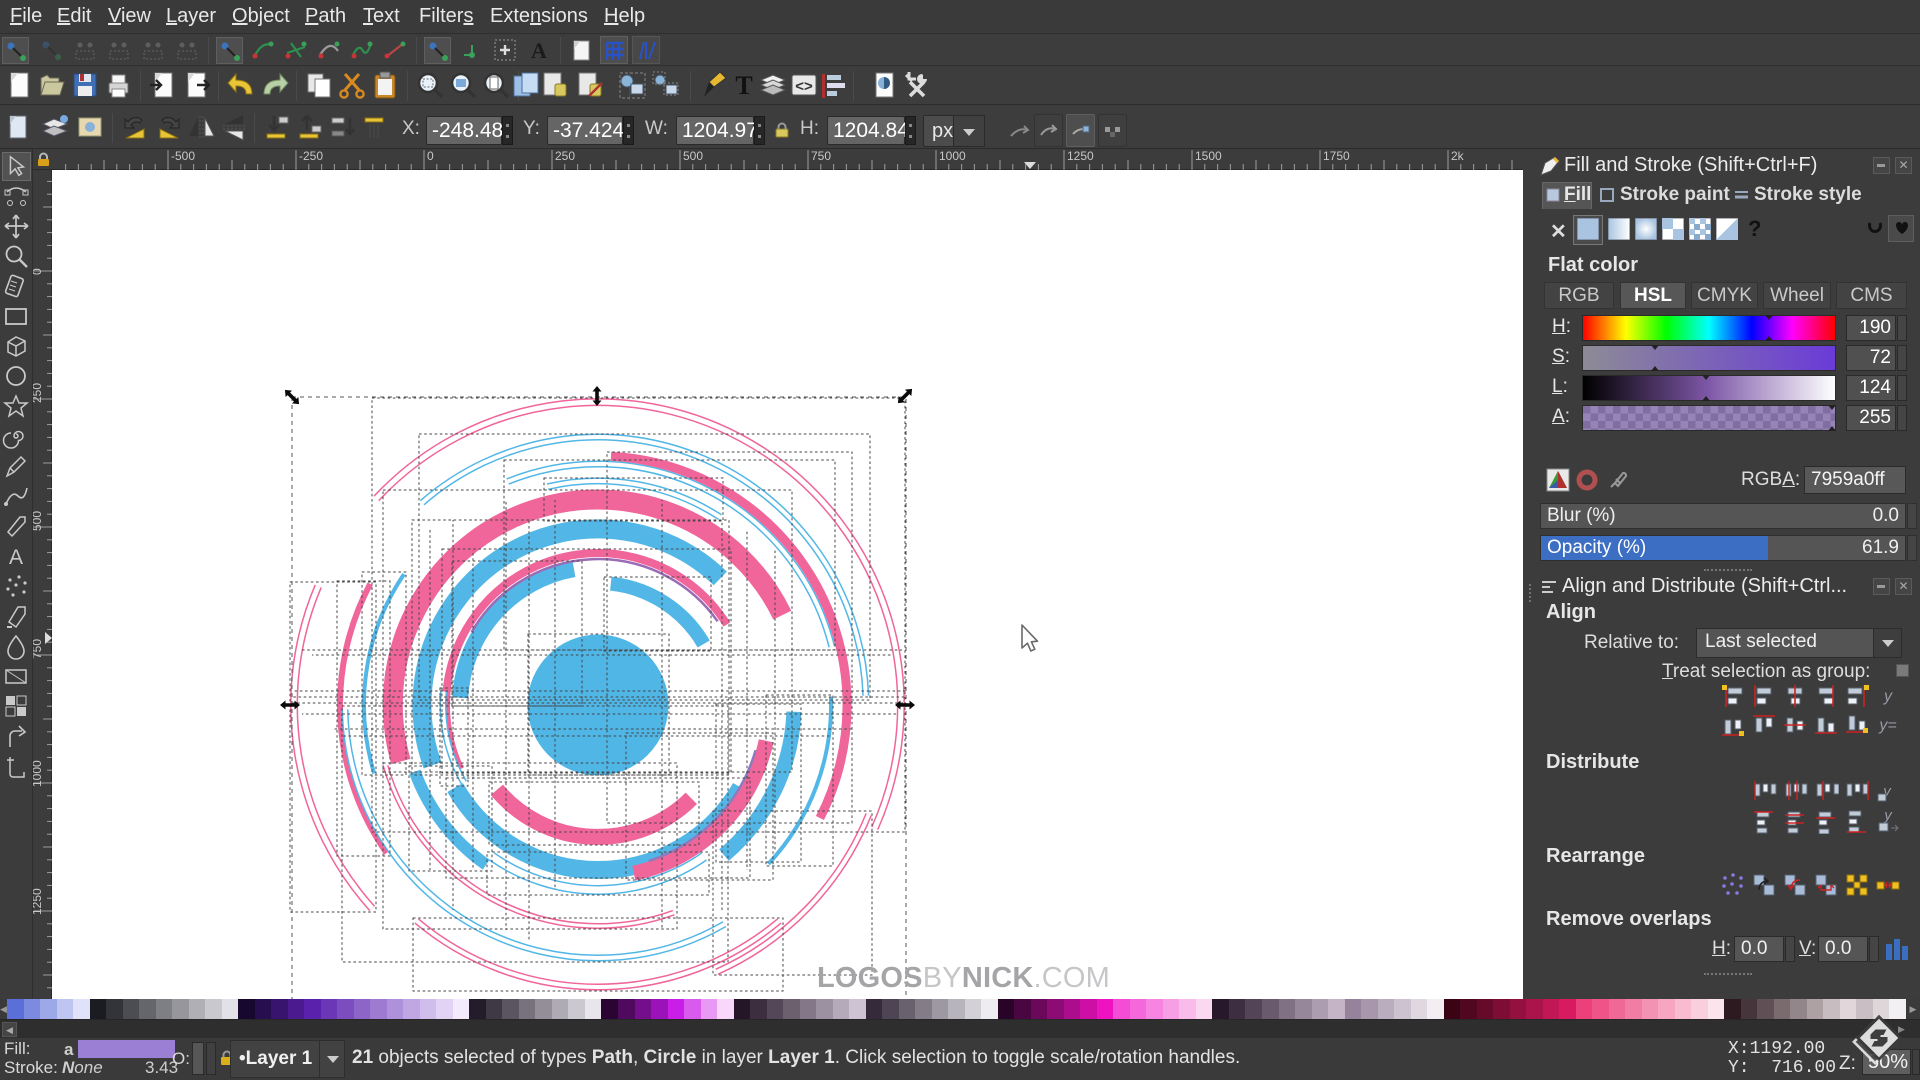 Image resolution: width=1920 pixels, height=1080 pixels. What do you see at coordinates (1208, 156) in the screenshot?
I see `svg-text: 1500` at bounding box center [1208, 156].